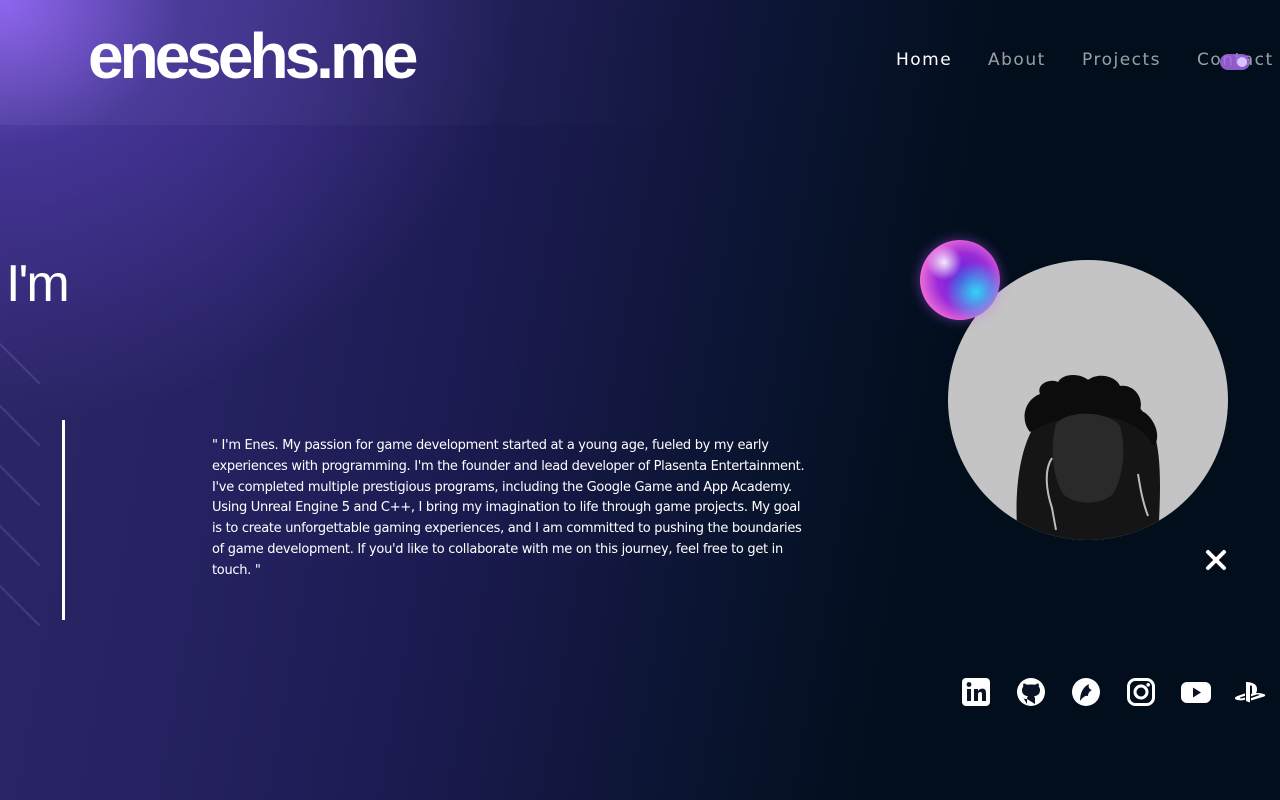 The image size is (1280, 800). What do you see at coordinates (1141, 692) in the screenshot?
I see `instagram-icon` at bounding box center [1141, 692].